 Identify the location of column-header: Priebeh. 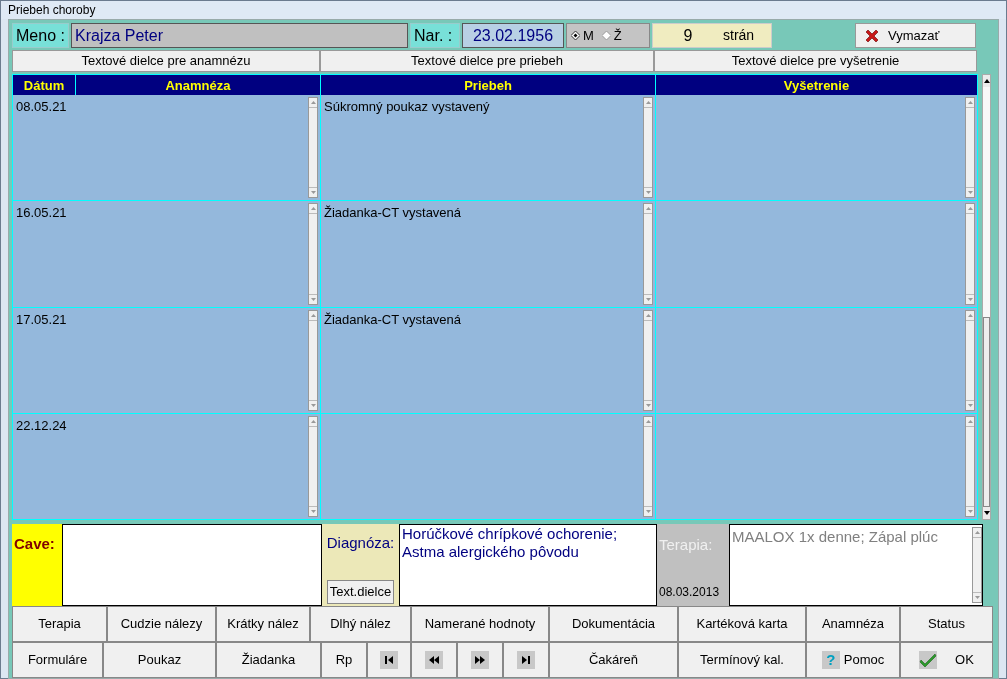
(488, 86).